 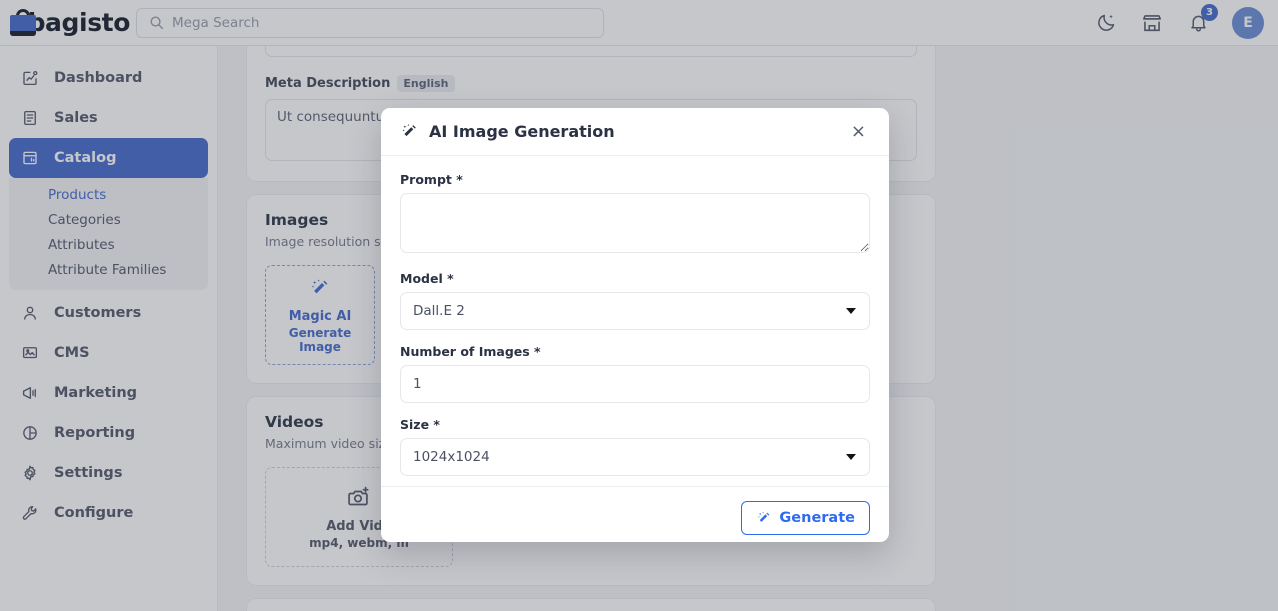 I want to click on number-of-images-label: Number of Images *, so click(x=470, y=351).